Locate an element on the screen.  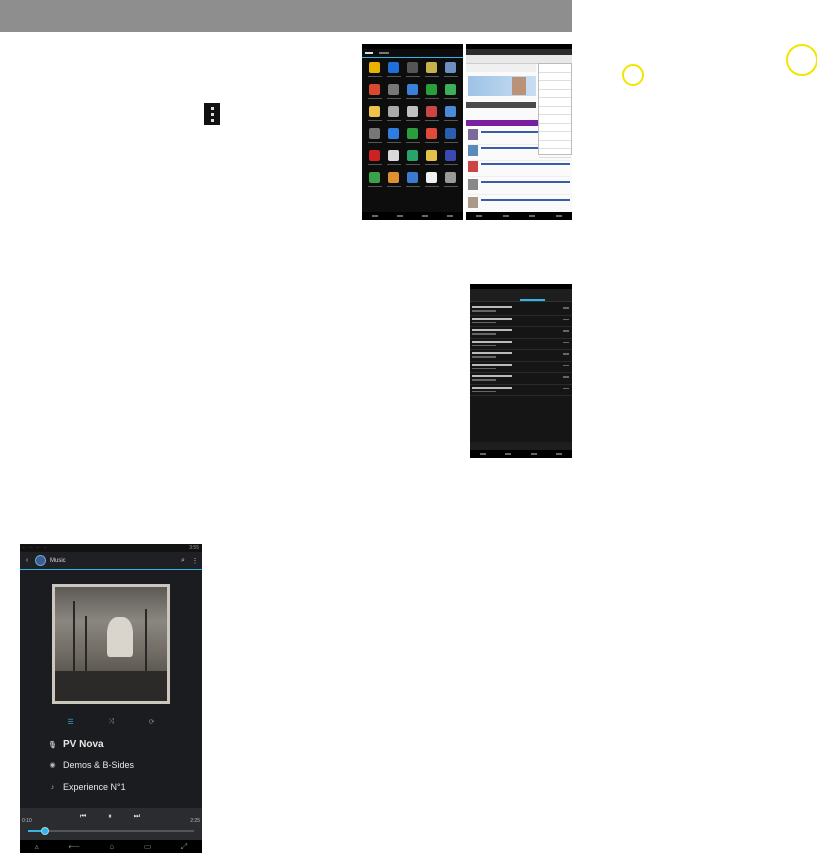
highlight-circle-small is located at coordinates (633, 75).